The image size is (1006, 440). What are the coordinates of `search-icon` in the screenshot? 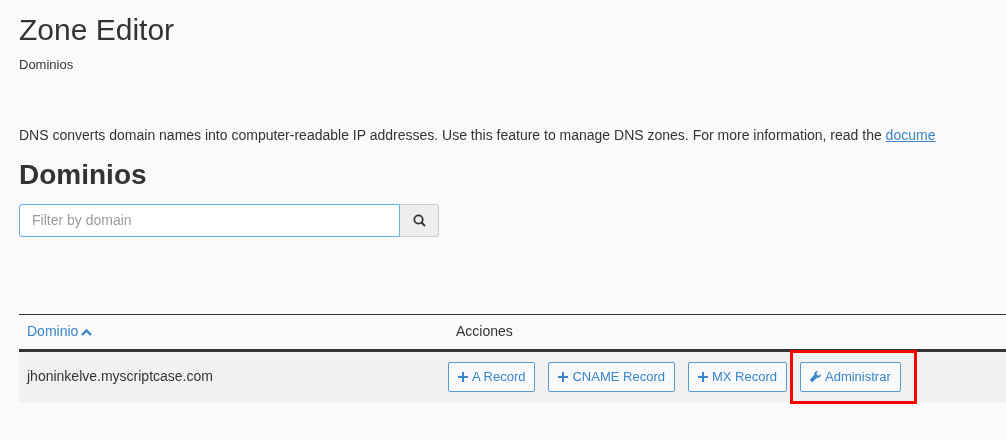 It's located at (419, 220).